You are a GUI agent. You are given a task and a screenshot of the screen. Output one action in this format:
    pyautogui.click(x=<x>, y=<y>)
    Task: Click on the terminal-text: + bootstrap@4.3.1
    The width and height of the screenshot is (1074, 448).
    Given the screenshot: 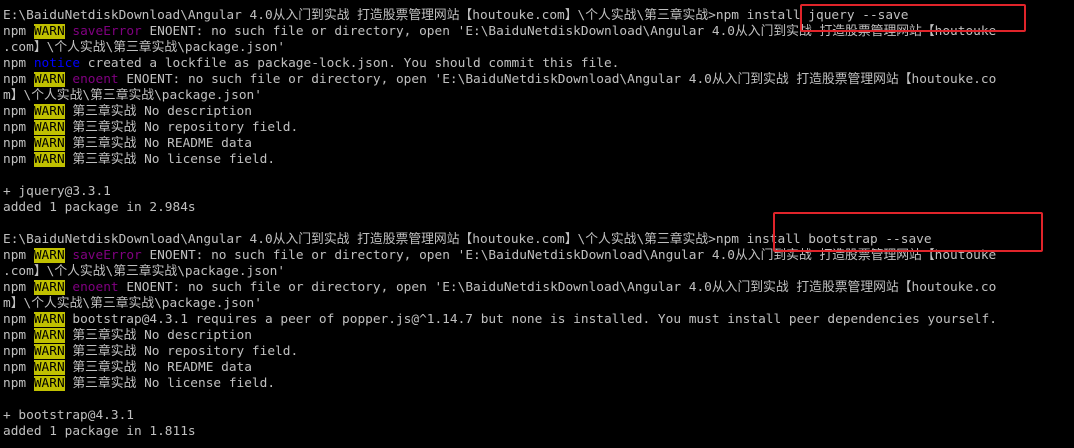 What is the action you would take?
    pyautogui.click(x=68, y=415)
    